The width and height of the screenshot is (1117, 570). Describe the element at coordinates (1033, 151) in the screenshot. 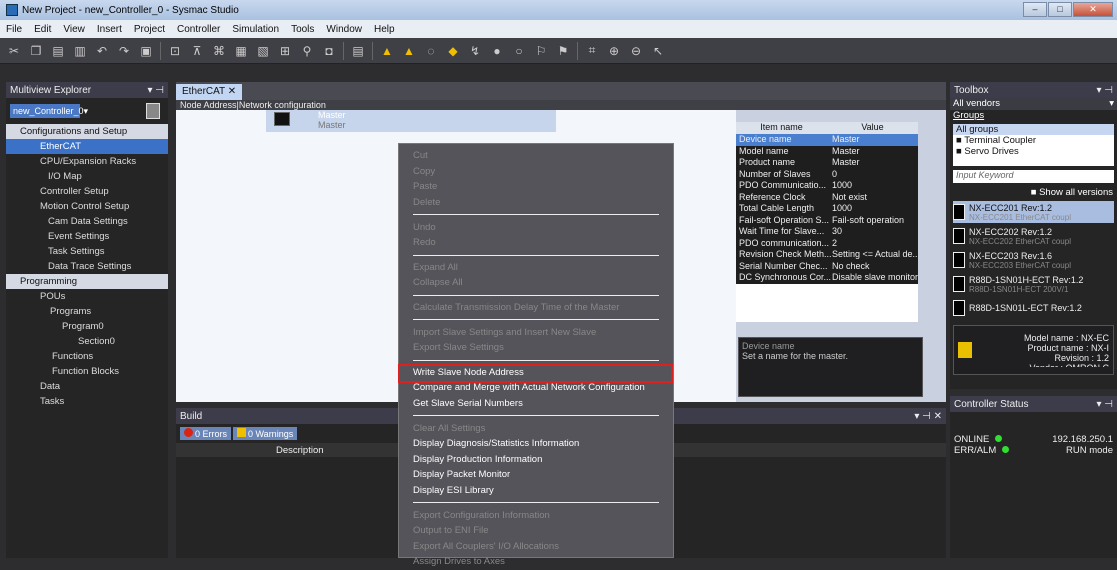

I see `group-servo-drives: ■ Servo Drives` at that location.